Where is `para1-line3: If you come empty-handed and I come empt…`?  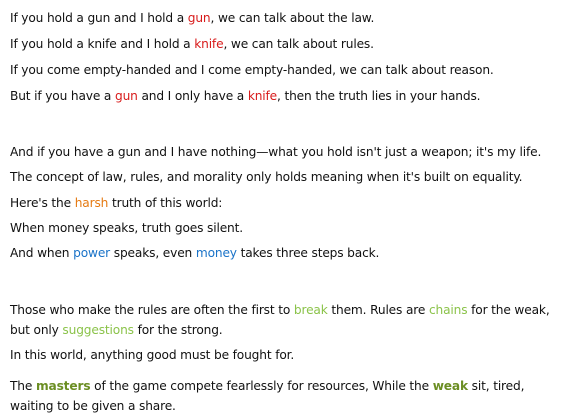
para1-line3: If you come empty-handed and I come empt… is located at coordinates (252, 70).